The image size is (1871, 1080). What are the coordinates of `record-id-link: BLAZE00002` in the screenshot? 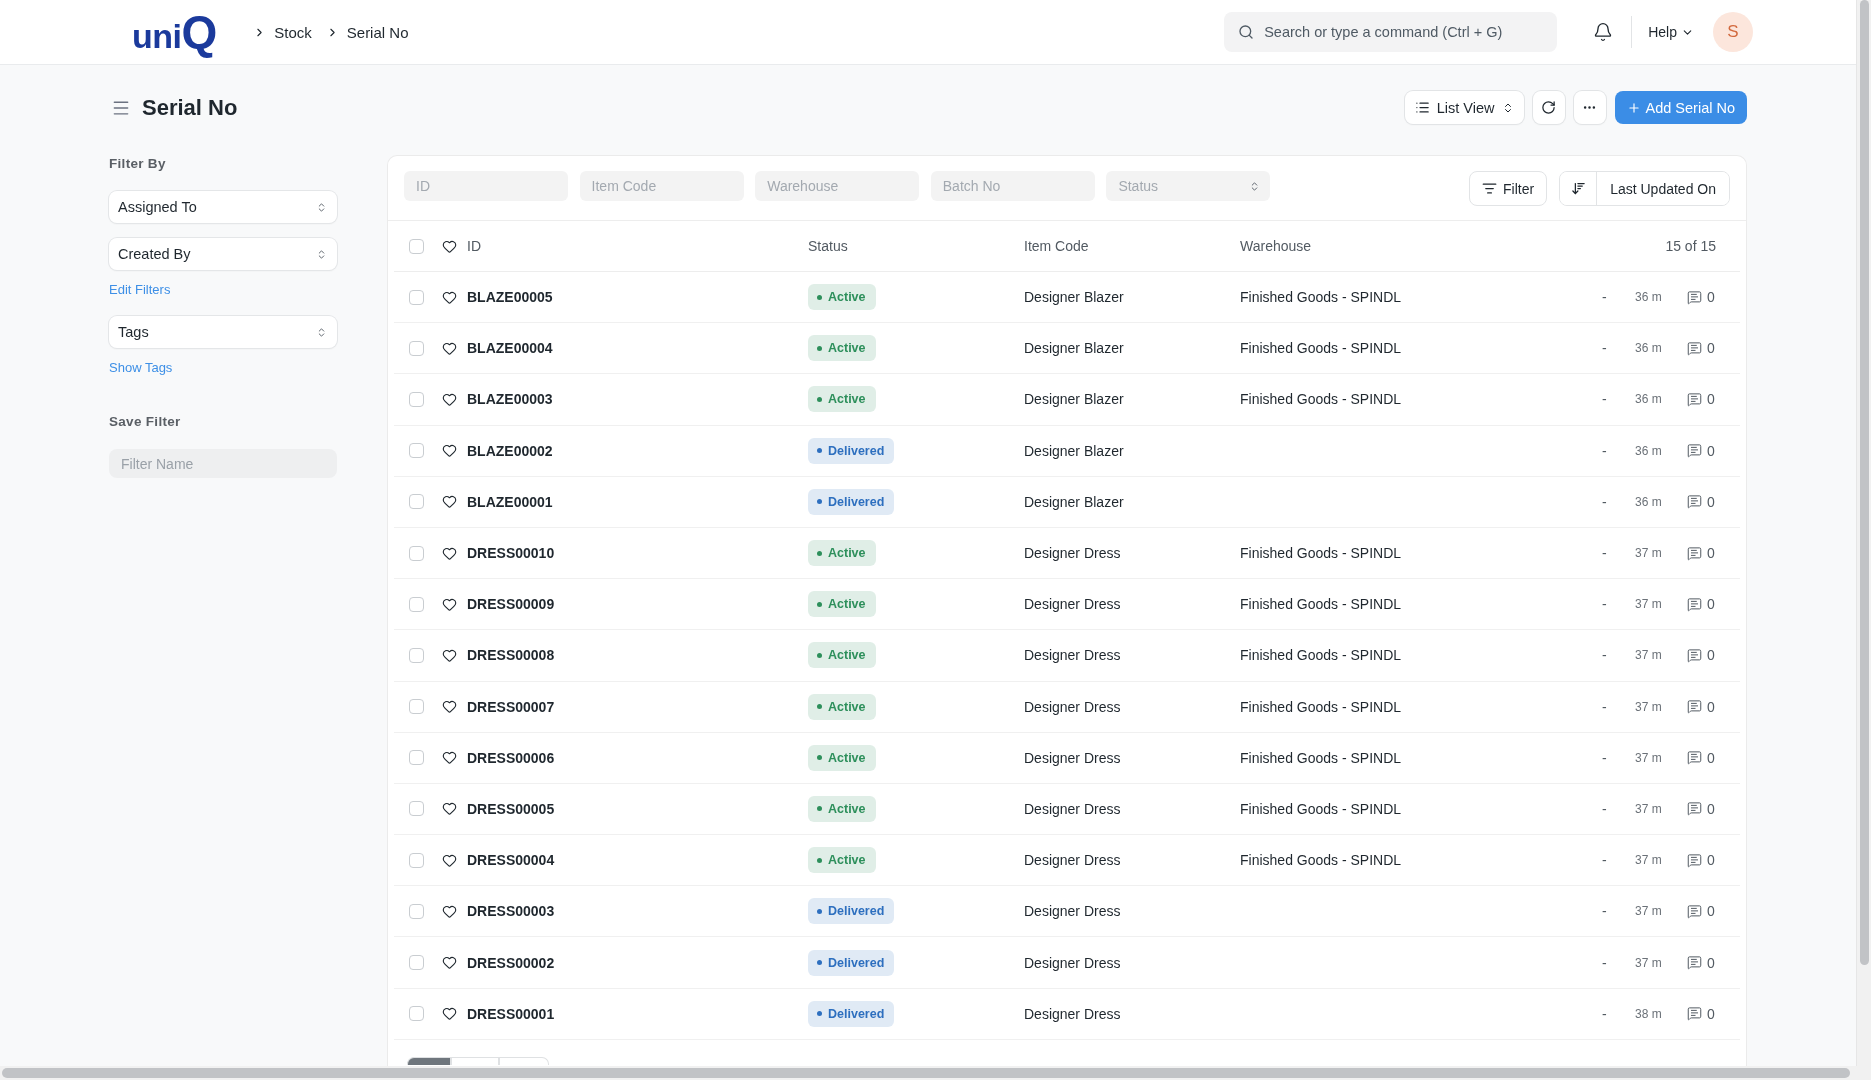 It's located at (510, 450).